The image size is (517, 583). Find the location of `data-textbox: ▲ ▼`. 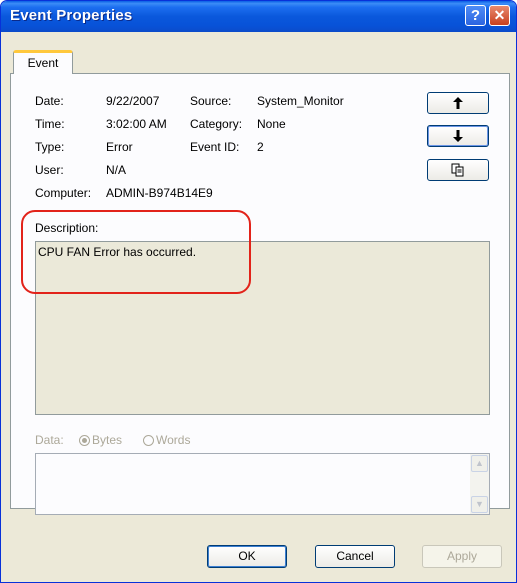

data-textbox: ▲ ▼ is located at coordinates (262, 484).